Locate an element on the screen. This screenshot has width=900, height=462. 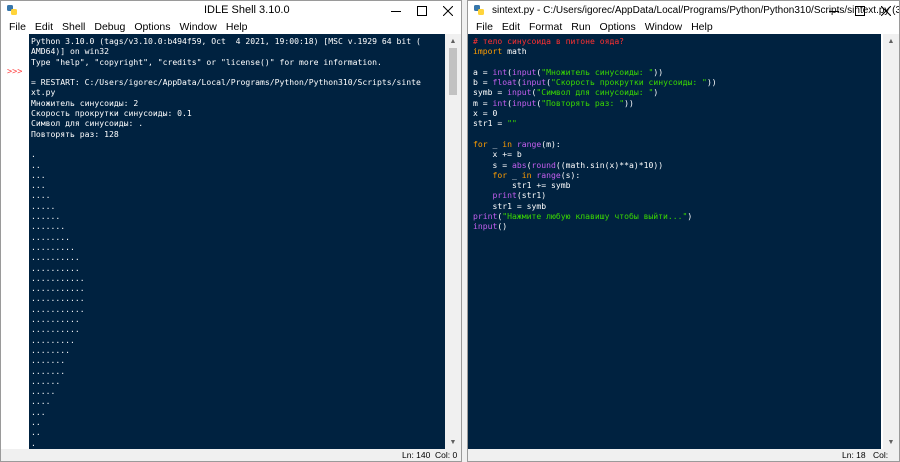
shell-menu-window: Window is located at coordinates (198, 27).